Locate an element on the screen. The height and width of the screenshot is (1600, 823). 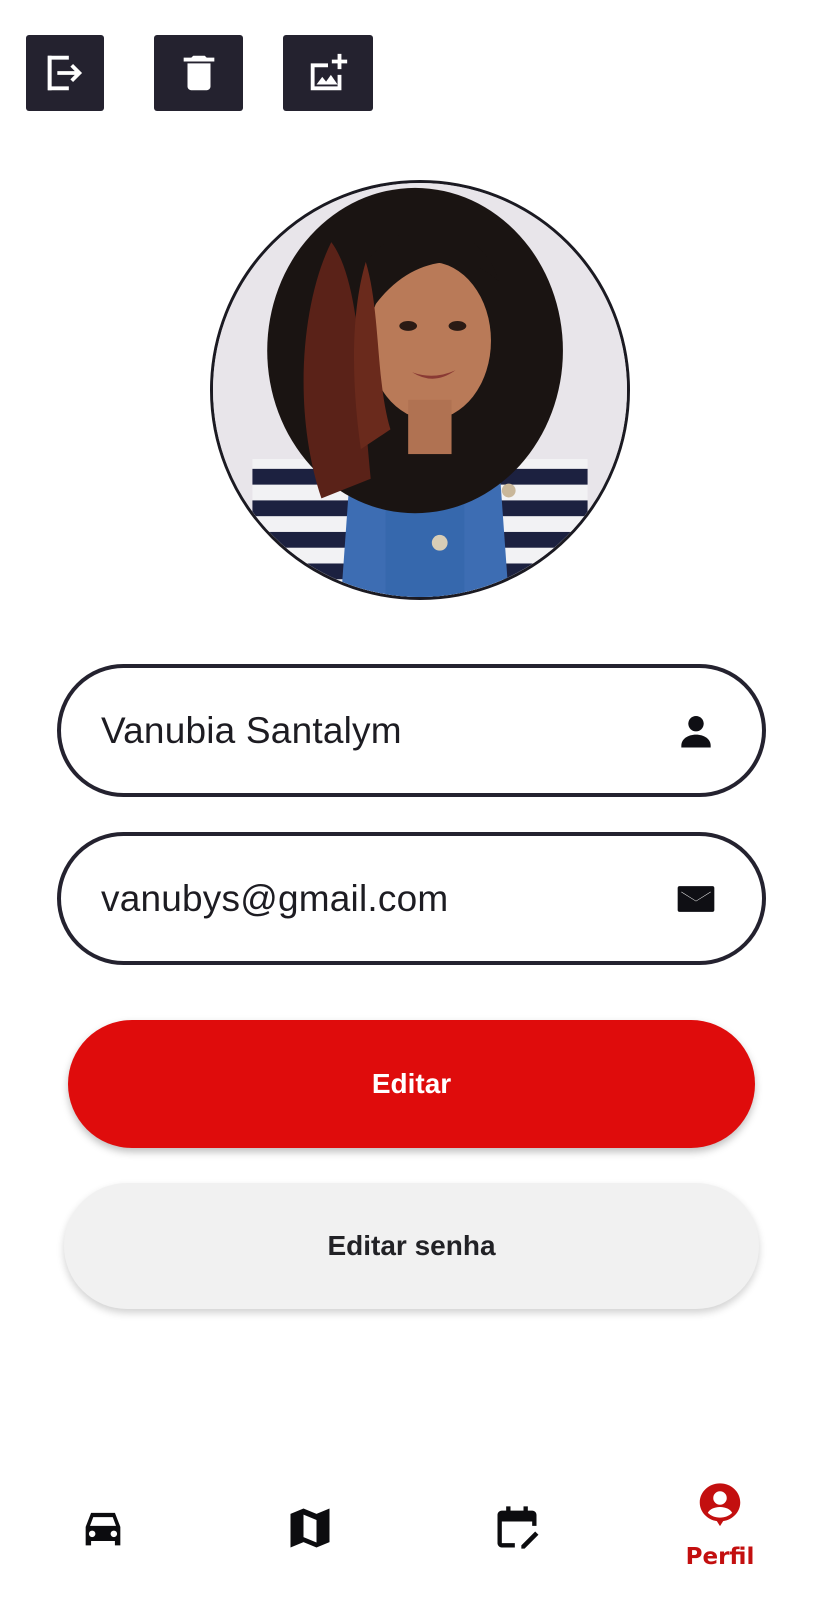
edit-password-button: Editar senha is located at coordinates (411, 1246).